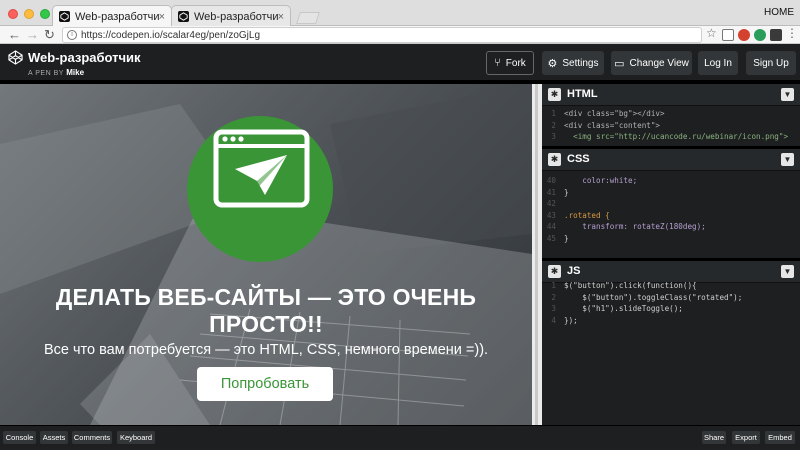 The width and height of the screenshot is (800, 450). Describe the element at coordinates (574, 271) in the screenshot. I see `js-panel-title: JS` at that location.